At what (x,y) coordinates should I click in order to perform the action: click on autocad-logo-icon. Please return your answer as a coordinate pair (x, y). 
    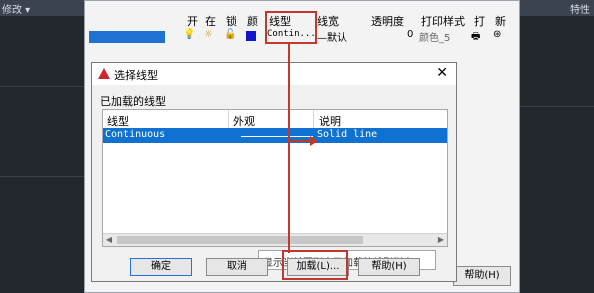
    Looking at the image, I should click on (104, 73).